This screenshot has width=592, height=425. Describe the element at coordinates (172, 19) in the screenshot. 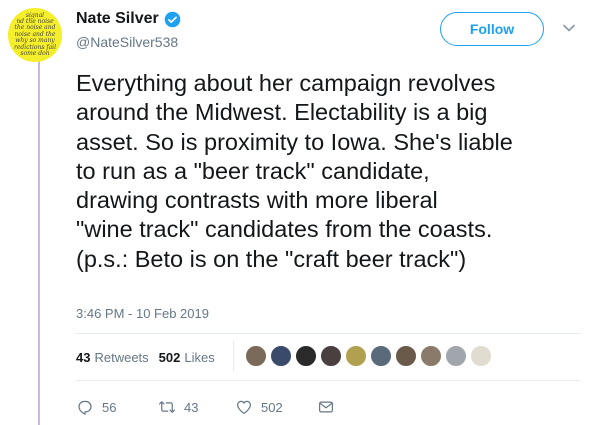

I see `verified-badge-icon` at that location.